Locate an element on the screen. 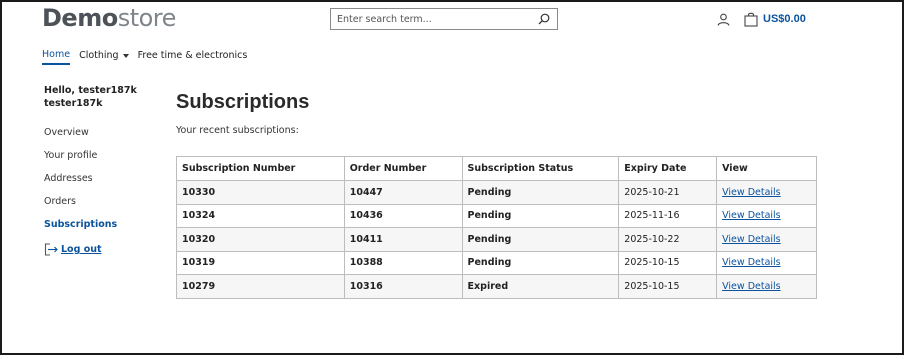  expiry-date: 2025-11-16 is located at coordinates (668, 215).